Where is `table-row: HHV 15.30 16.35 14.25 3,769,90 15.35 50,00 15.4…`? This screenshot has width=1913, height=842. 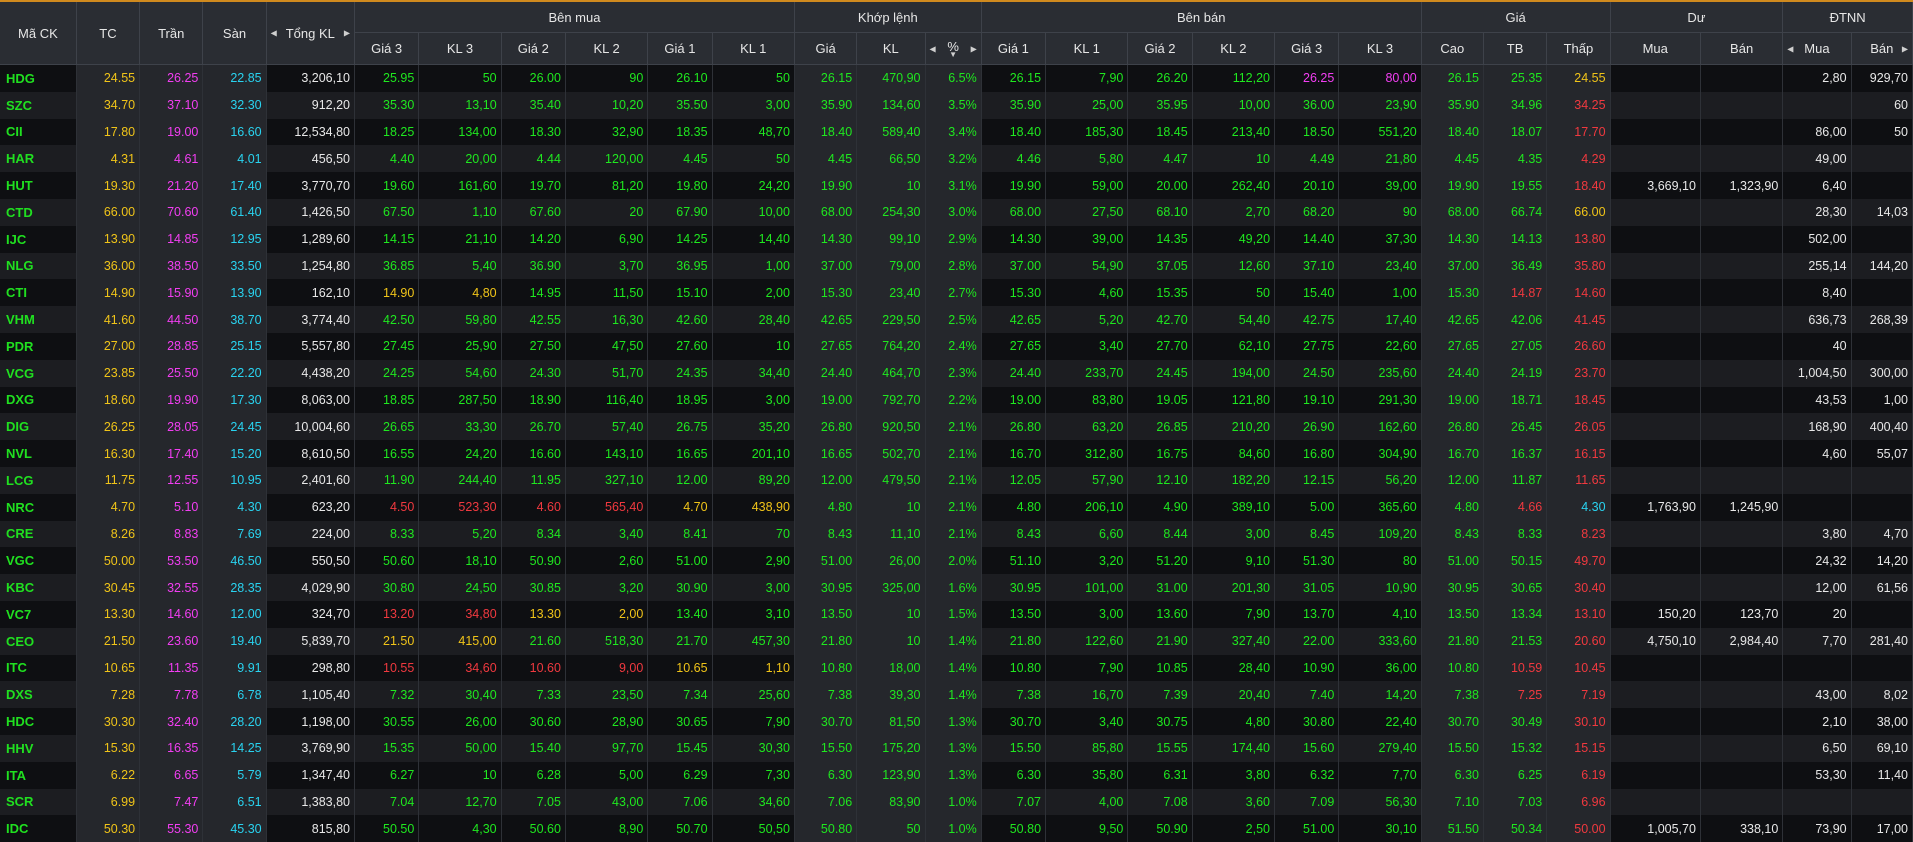
table-row: HHV 15.30 16.35 14.25 3,769,90 15.35 50,00 15.4… is located at coordinates (956, 748).